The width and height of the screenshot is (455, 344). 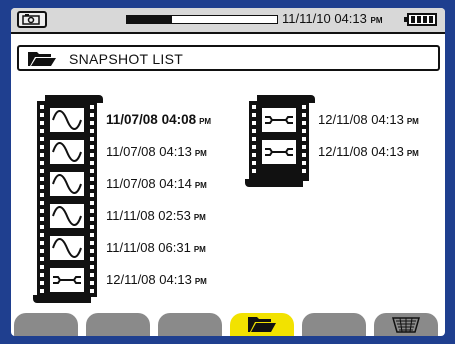 What do you see at coordinates (74, 99) in the screenshot?
I see `film-curl-top` at bounding box center [74, 99].